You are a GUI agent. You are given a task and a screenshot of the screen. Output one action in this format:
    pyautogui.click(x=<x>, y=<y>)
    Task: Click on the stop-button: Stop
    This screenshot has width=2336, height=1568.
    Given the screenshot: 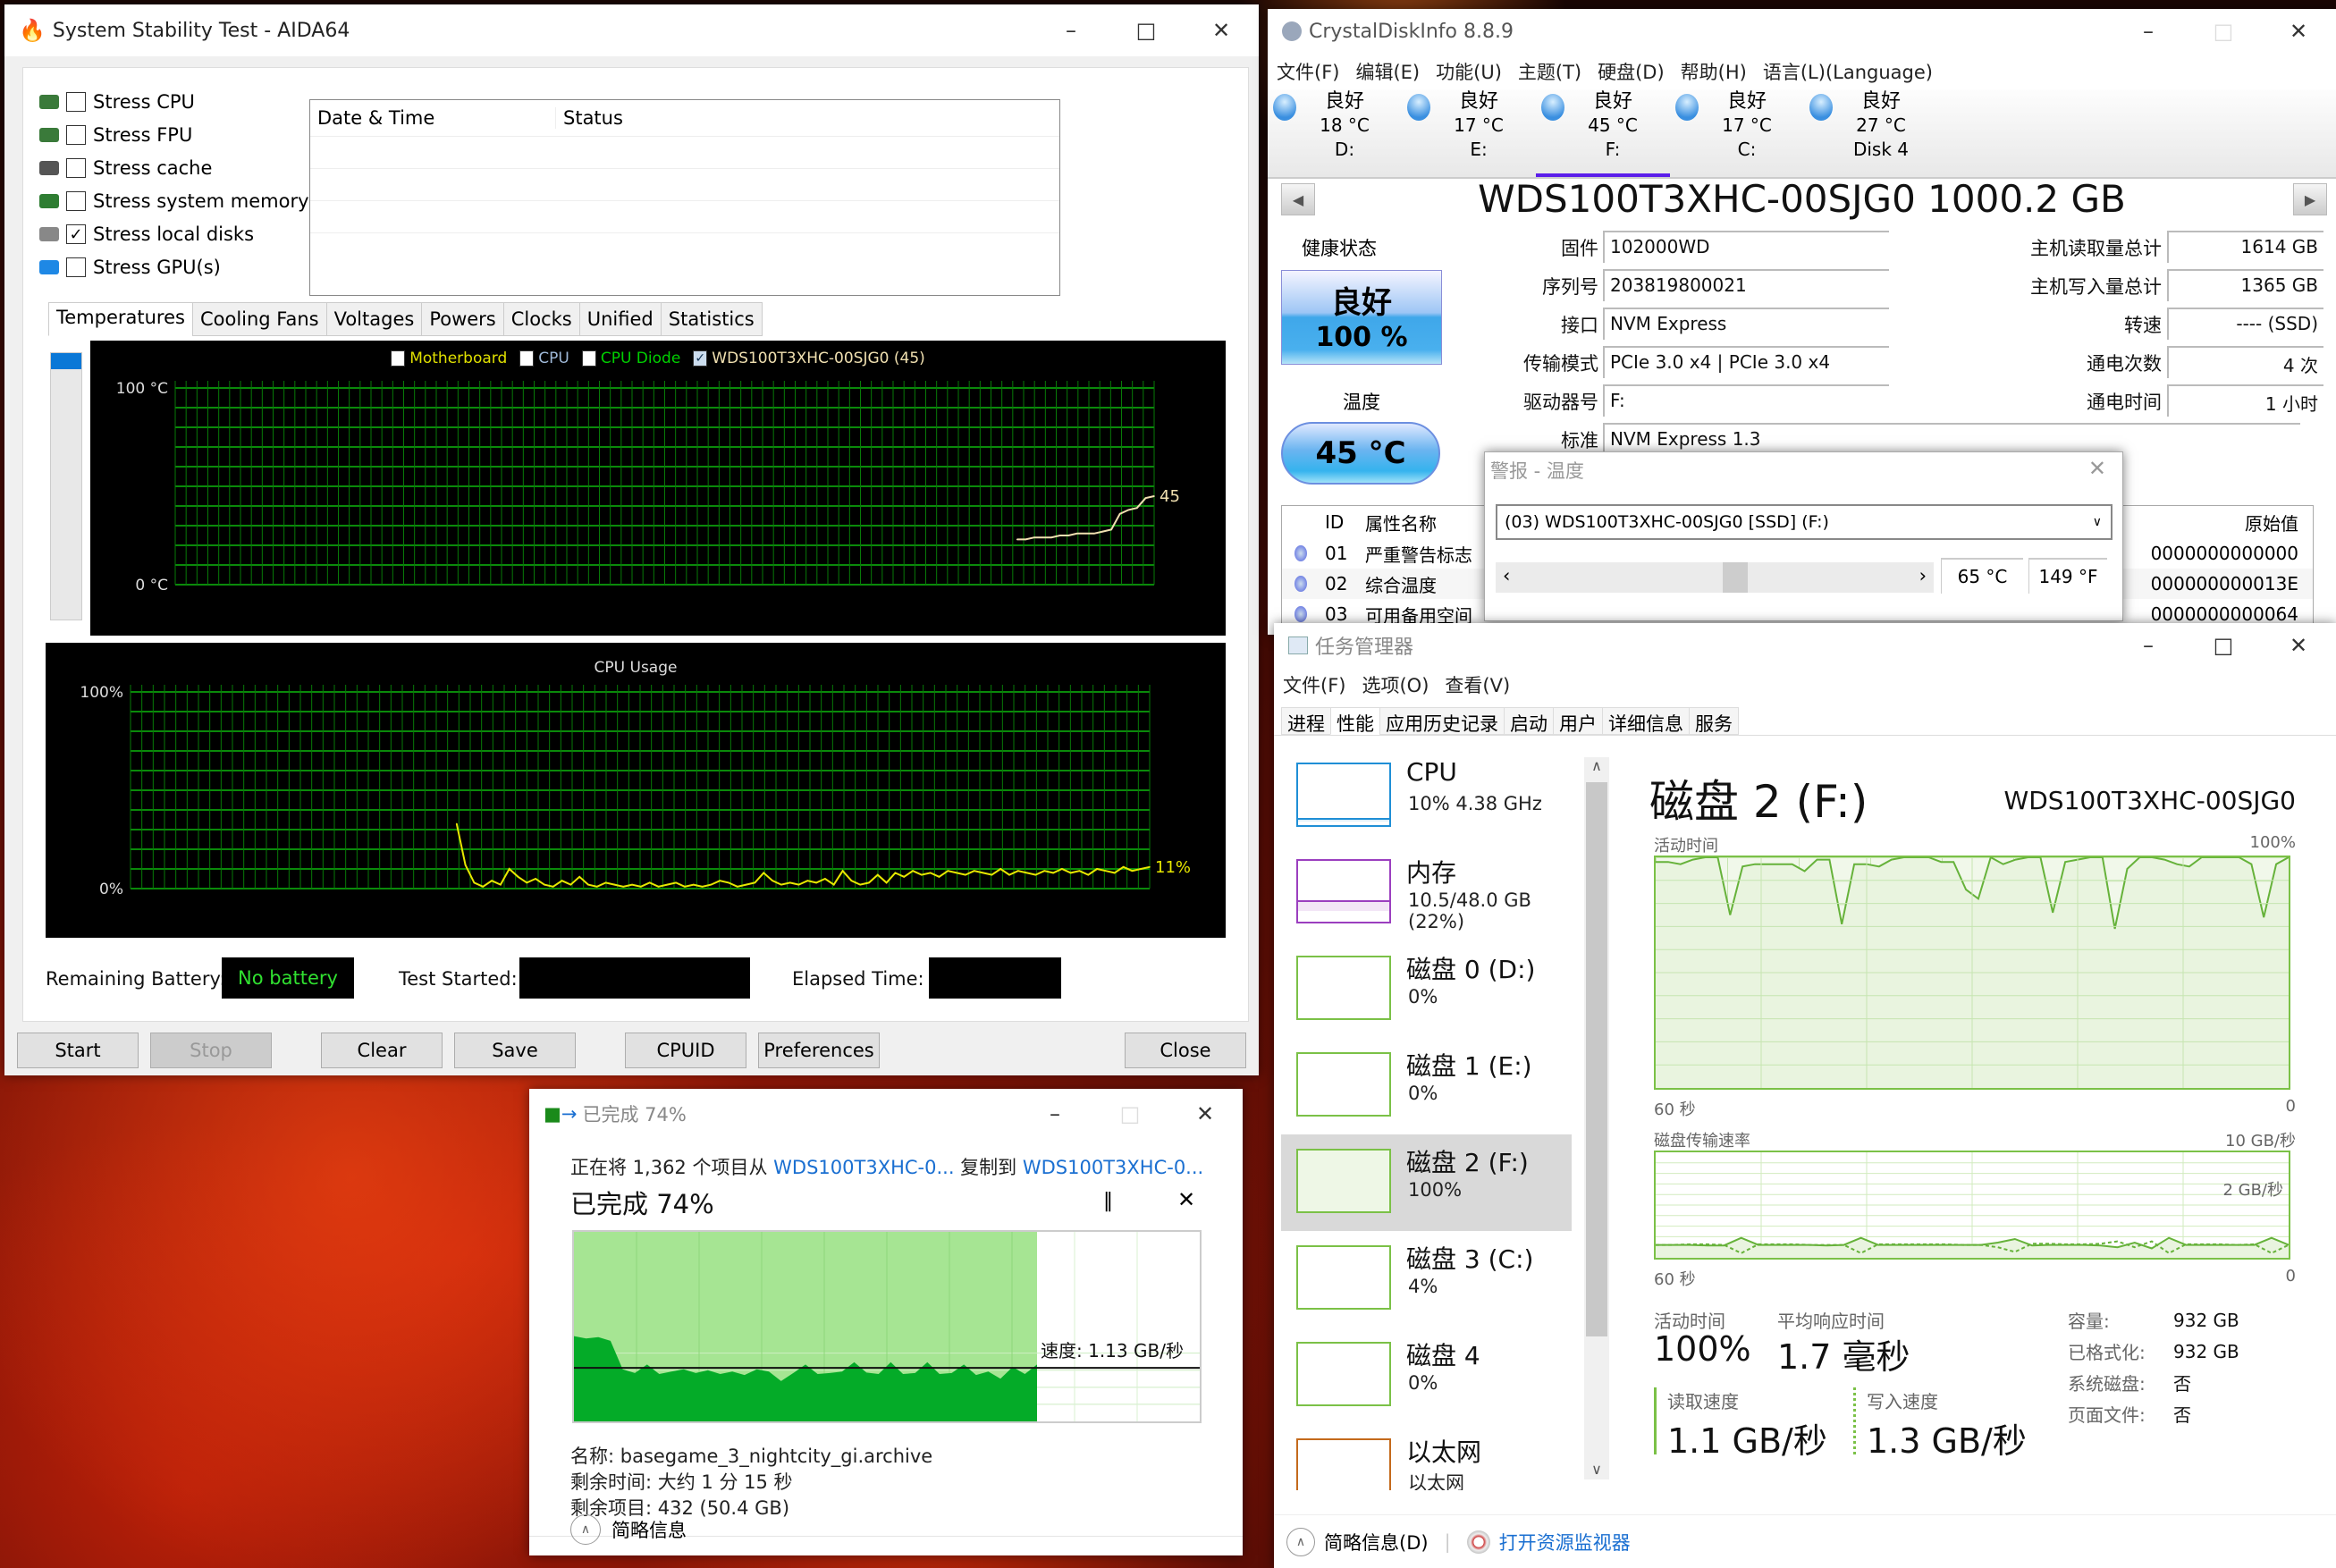 What is the action you would take?
    pyautogui.click(x=211, y=1050)
    